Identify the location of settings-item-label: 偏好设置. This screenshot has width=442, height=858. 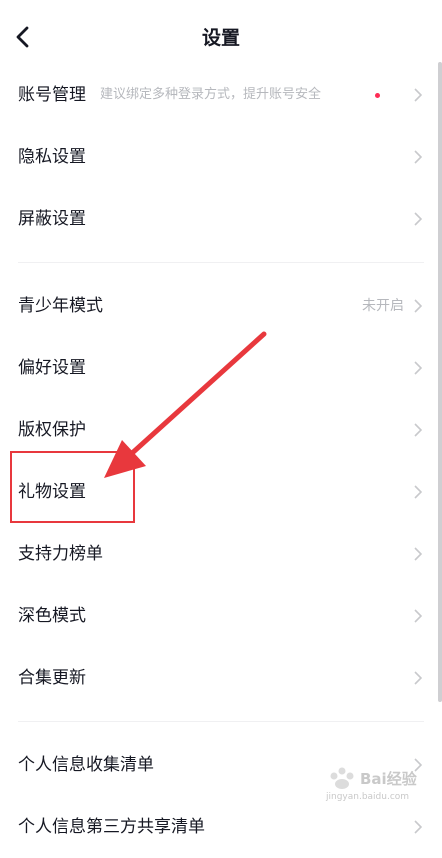
(52, 368).